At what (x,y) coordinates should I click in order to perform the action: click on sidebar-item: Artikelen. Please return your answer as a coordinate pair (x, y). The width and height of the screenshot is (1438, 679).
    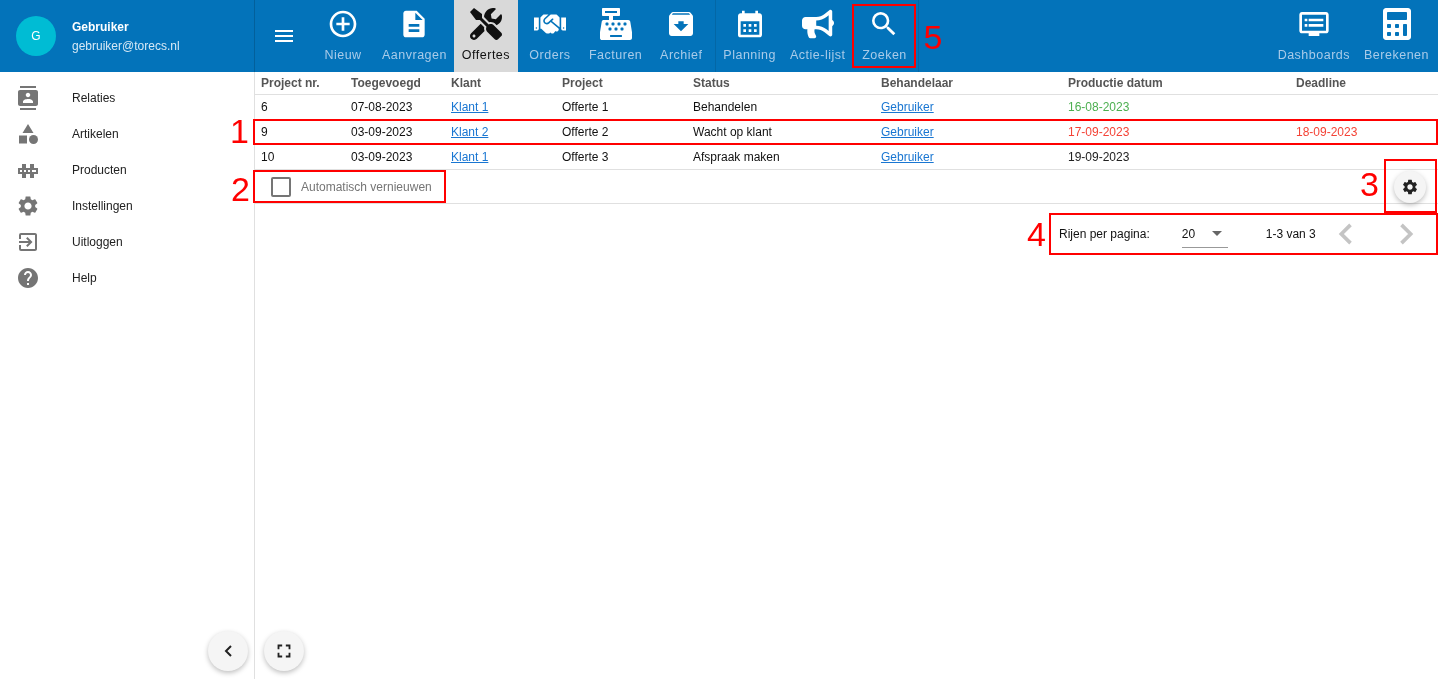
    Looking at the image, I should click on (100, 134).